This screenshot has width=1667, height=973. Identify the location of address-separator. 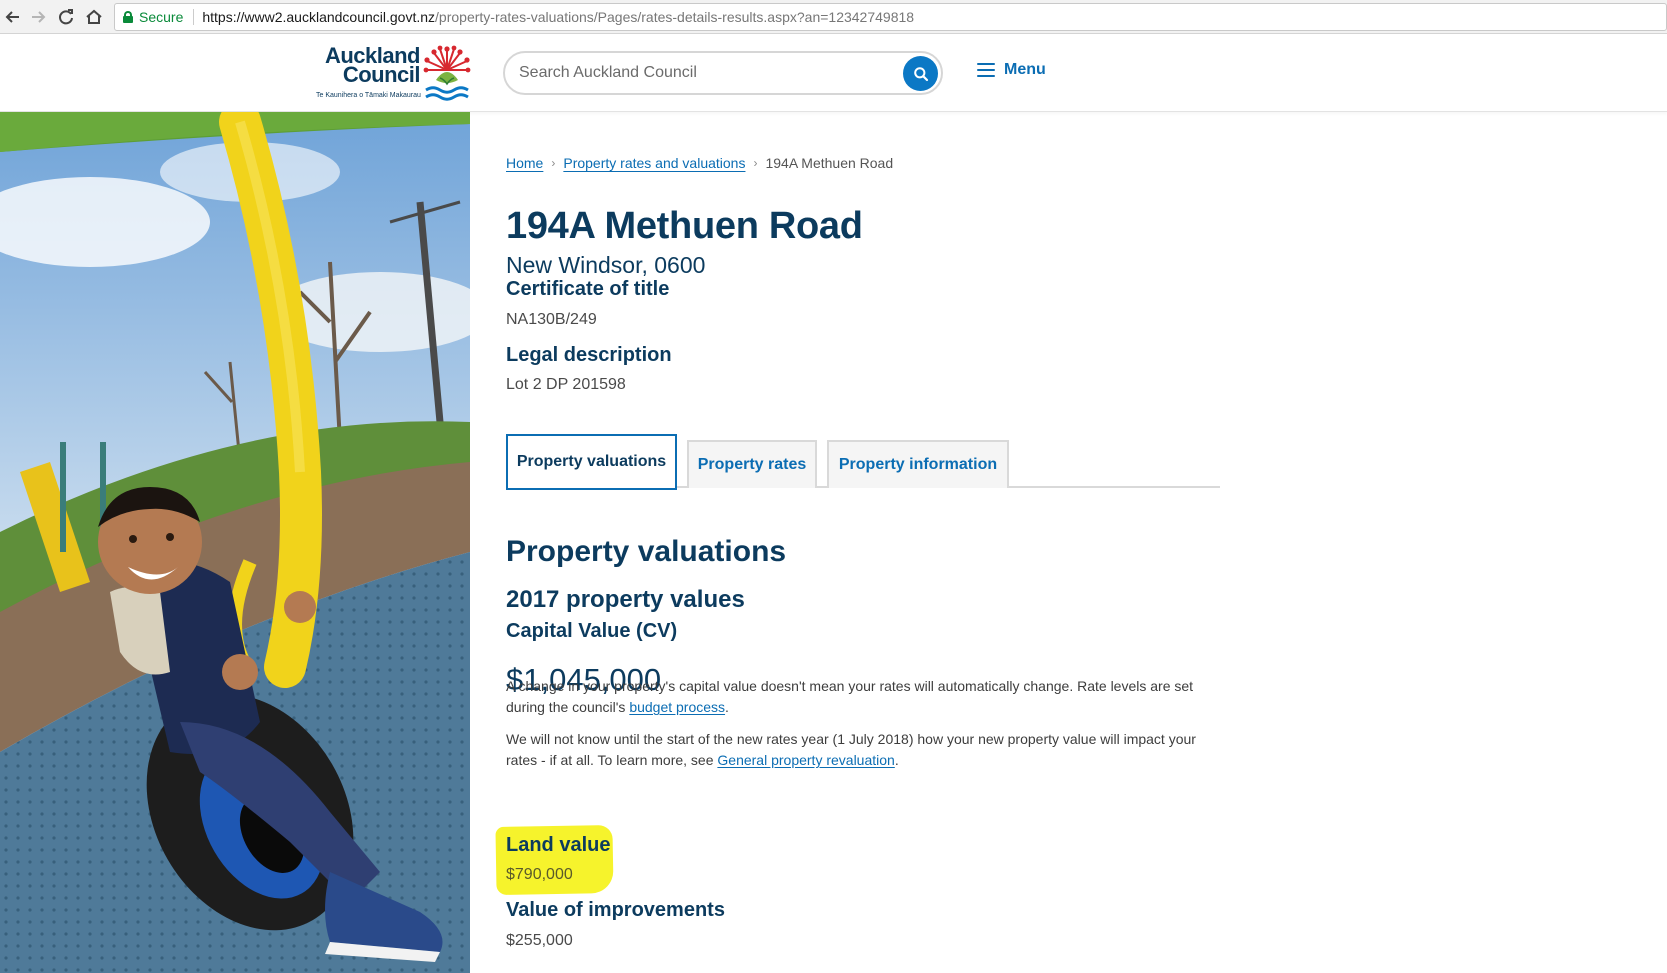
(194, 17).